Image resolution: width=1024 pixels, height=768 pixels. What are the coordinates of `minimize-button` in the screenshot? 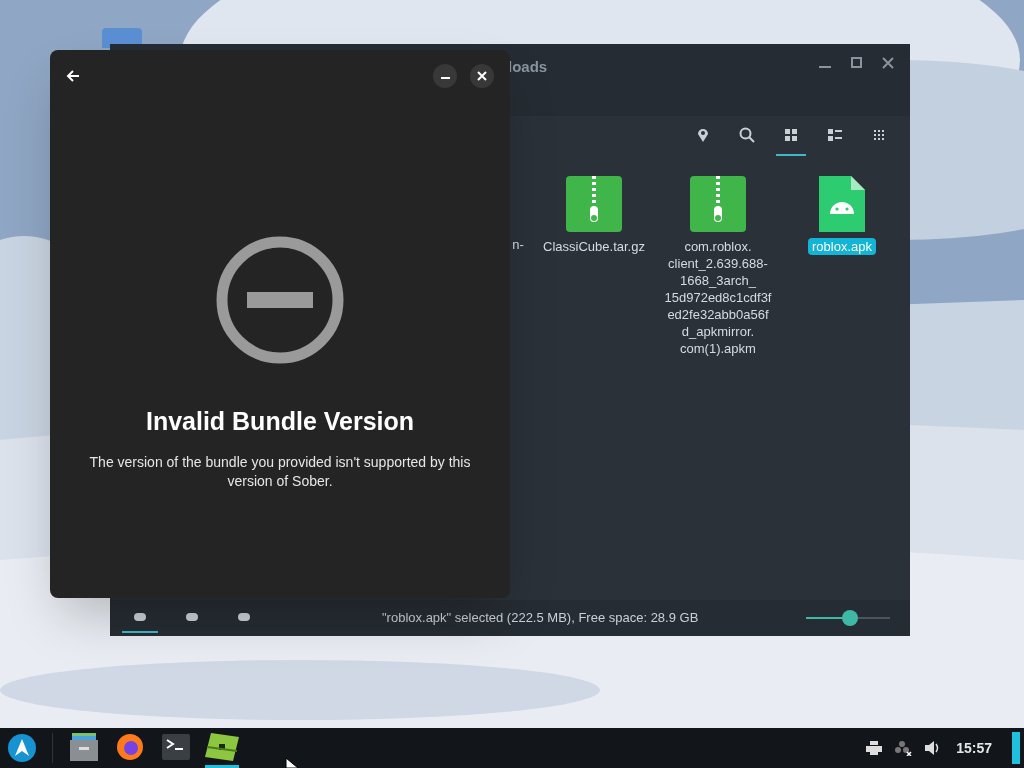 It's located at (445, 76).